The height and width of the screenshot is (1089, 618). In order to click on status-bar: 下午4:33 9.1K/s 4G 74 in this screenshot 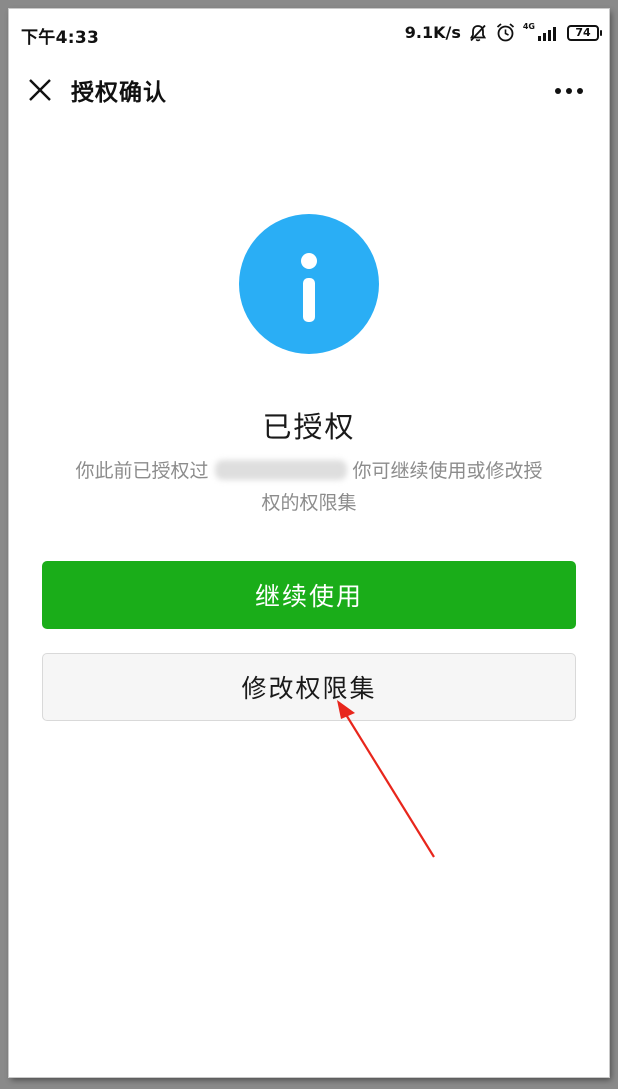, I will do `click(309, 34)`.